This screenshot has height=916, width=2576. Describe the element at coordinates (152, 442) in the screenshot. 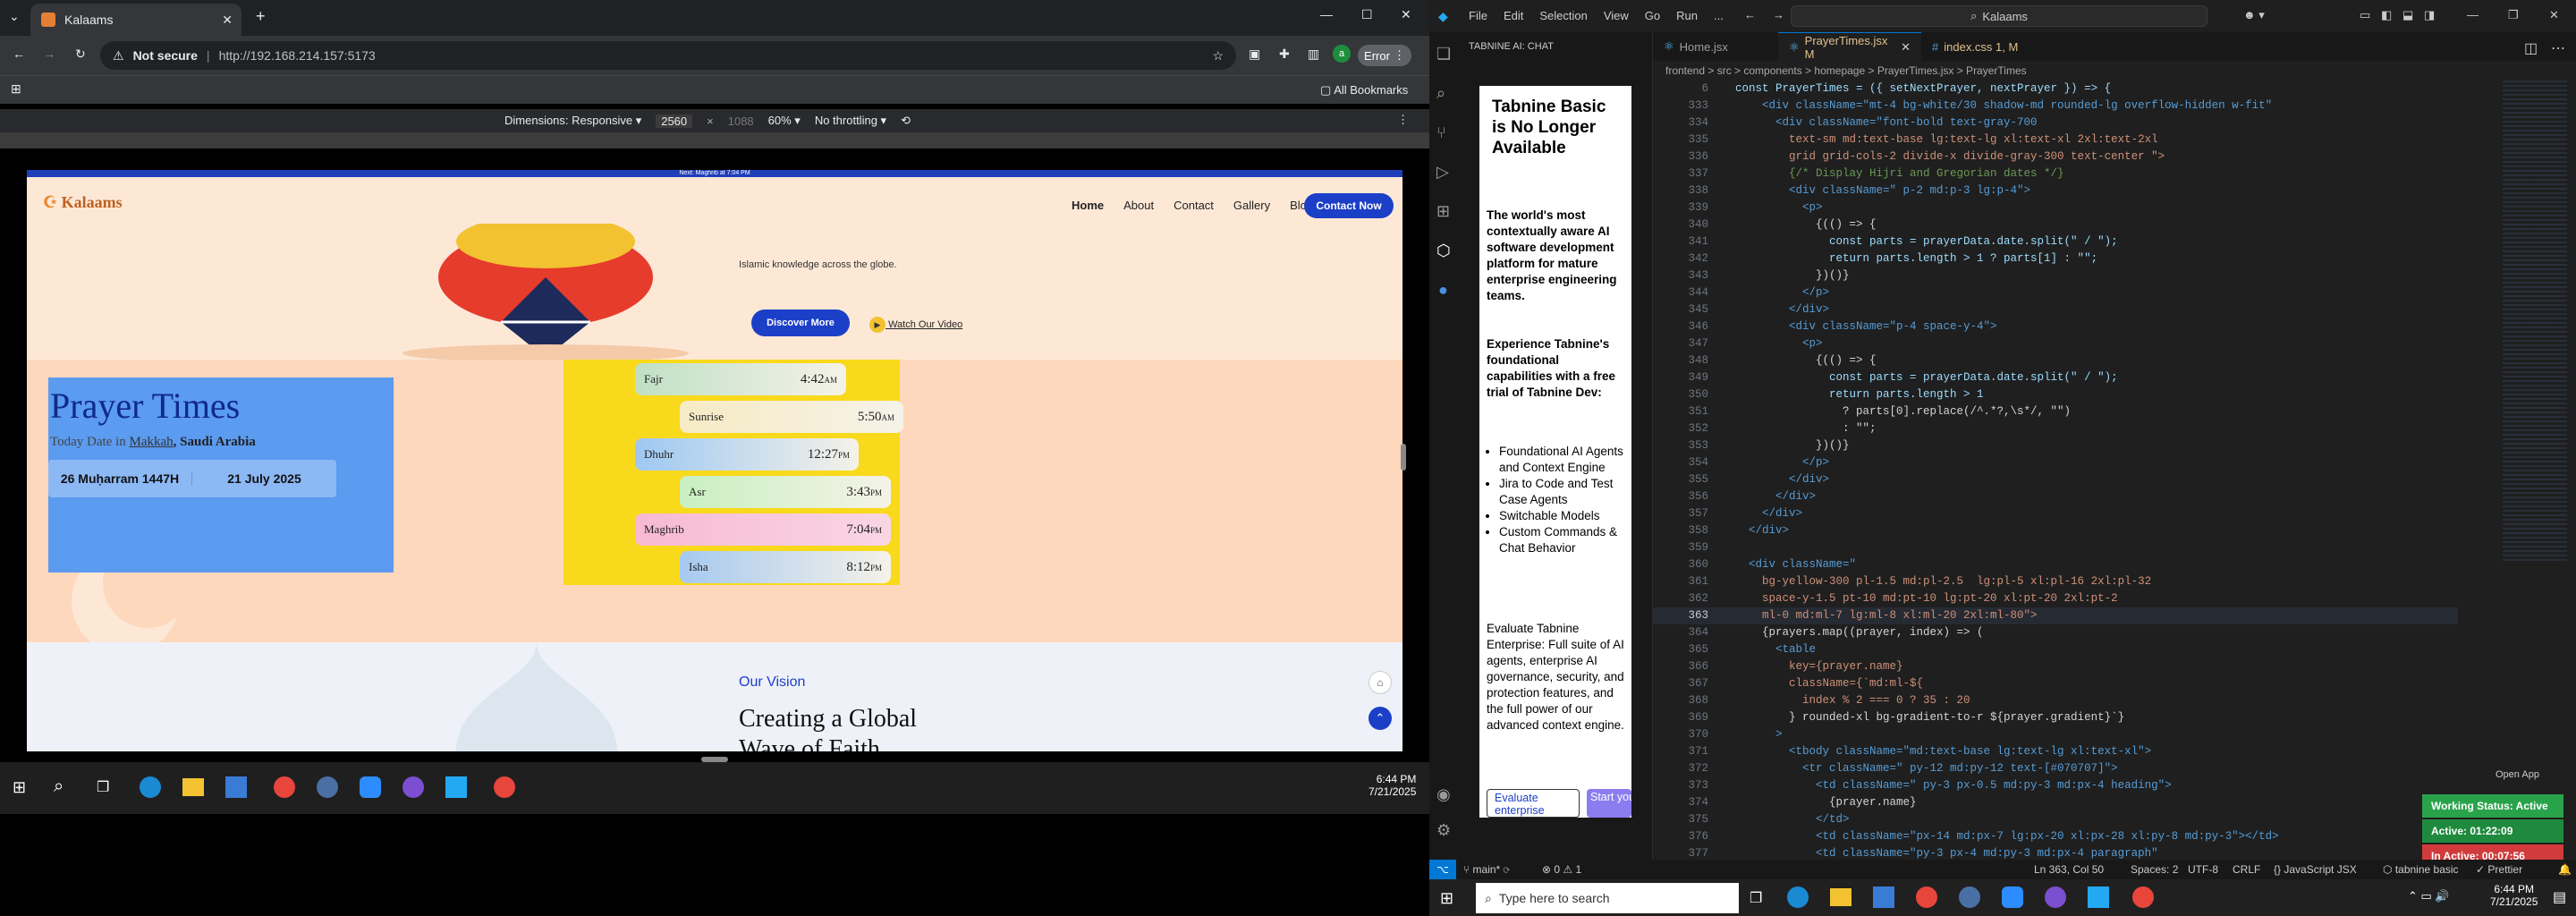

I see `city-link: Makkah` at that location.